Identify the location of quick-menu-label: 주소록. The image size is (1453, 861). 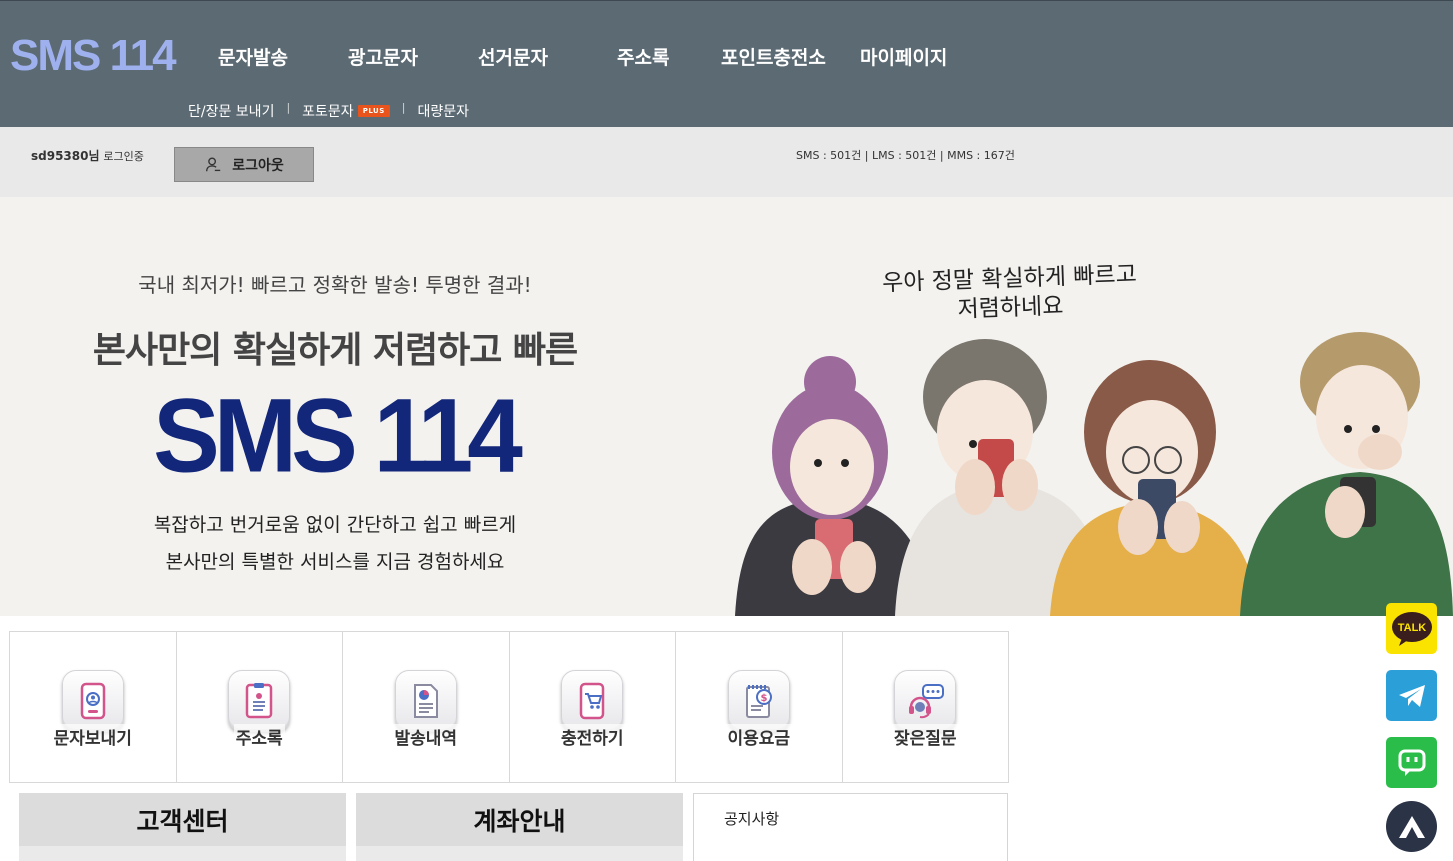
(259, 736).